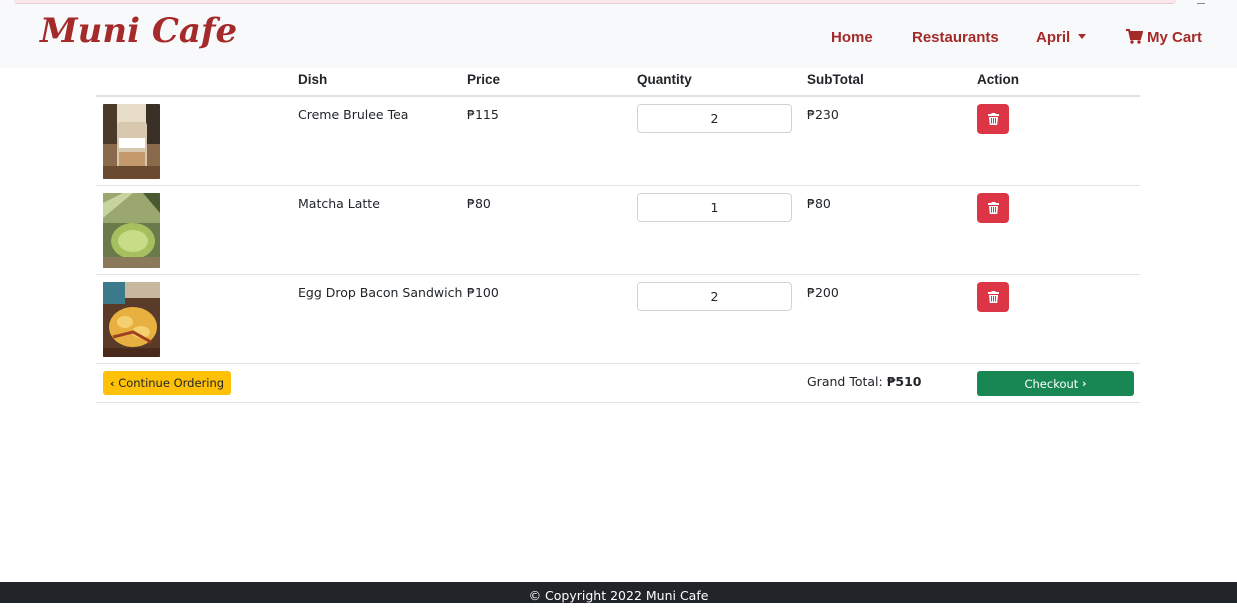 Image resolution: width=1237 pixels, height=609 pixels. I want to click on top-edge-mark, so click(1201, 2).